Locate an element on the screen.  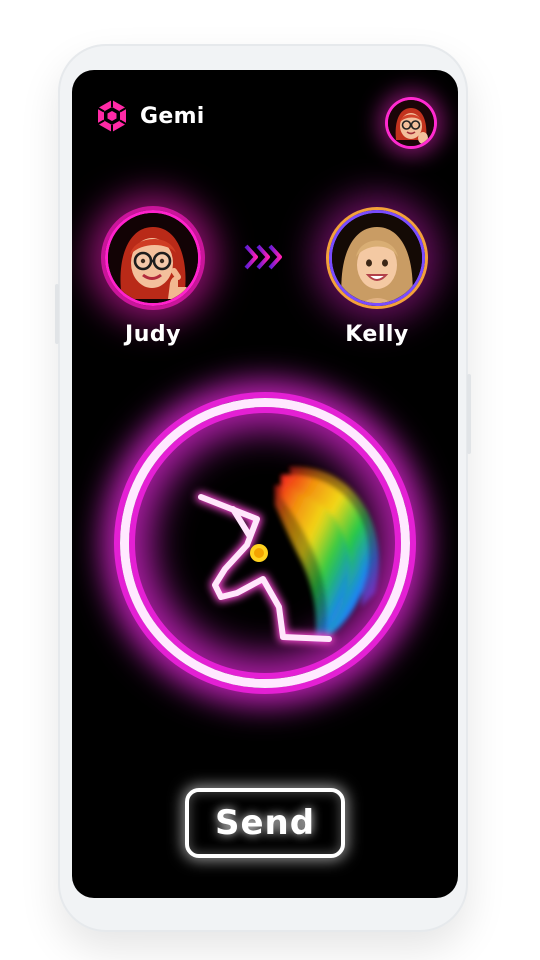
sender-name: Judy is located at coordinates (153, 334).